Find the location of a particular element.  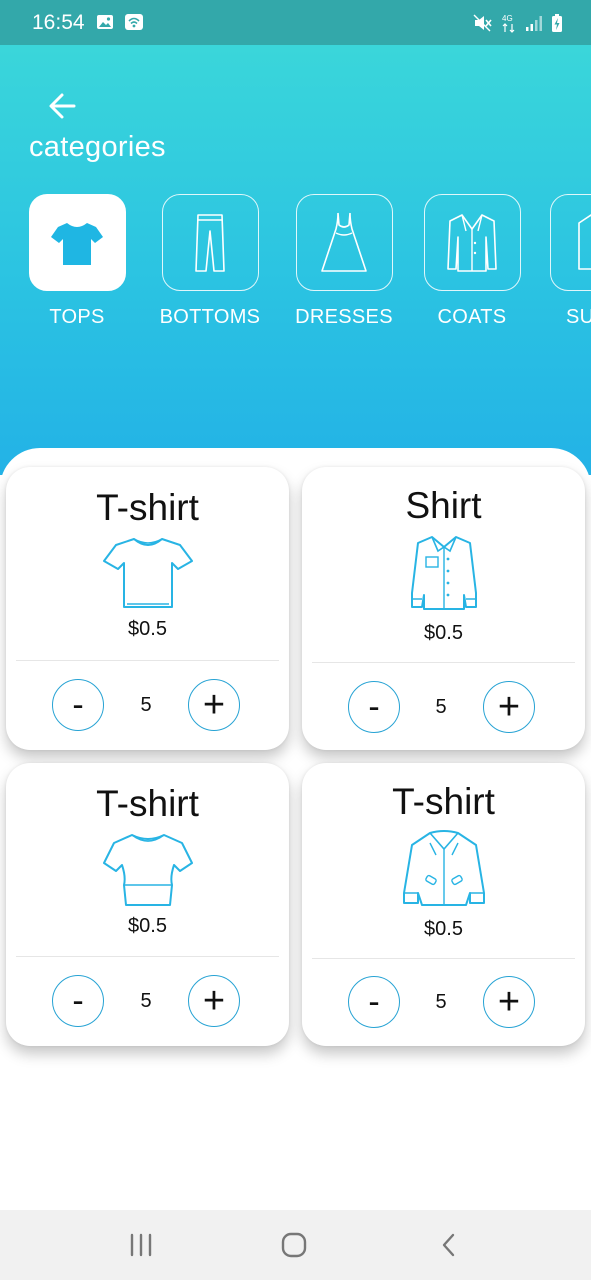

trousers-icon is located at coordinates (210, 242).